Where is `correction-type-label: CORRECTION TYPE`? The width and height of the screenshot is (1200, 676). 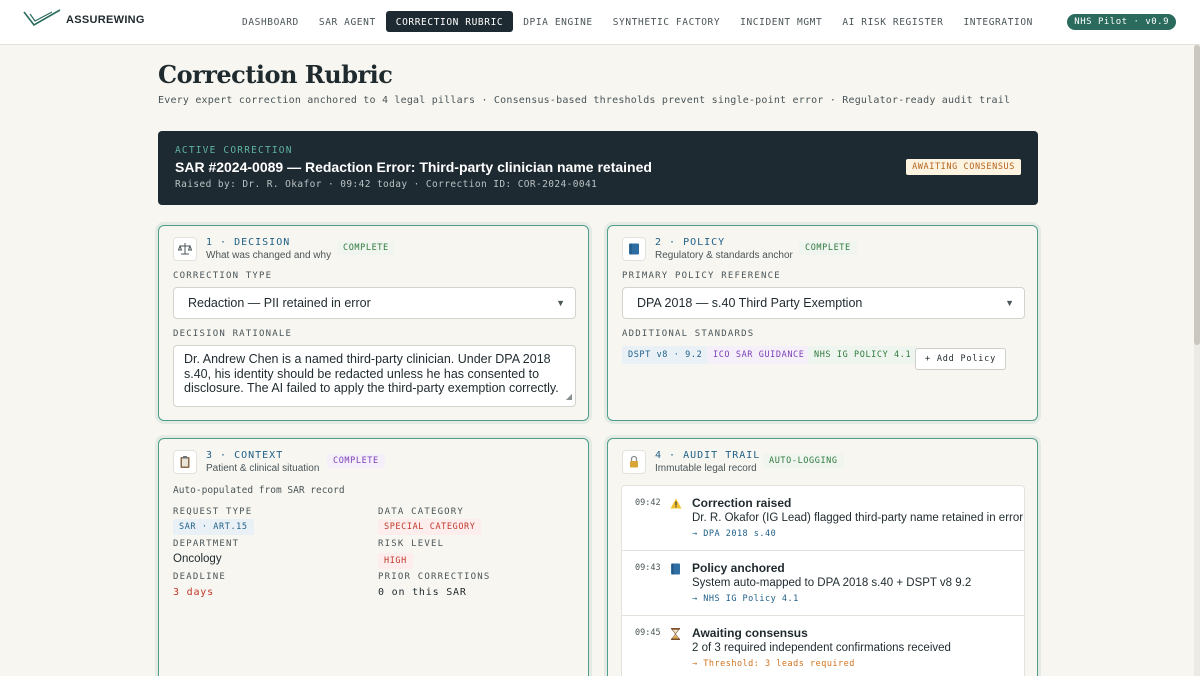 correction-type-label: CORRECTION TYPE is located at coordinates (223, 276).